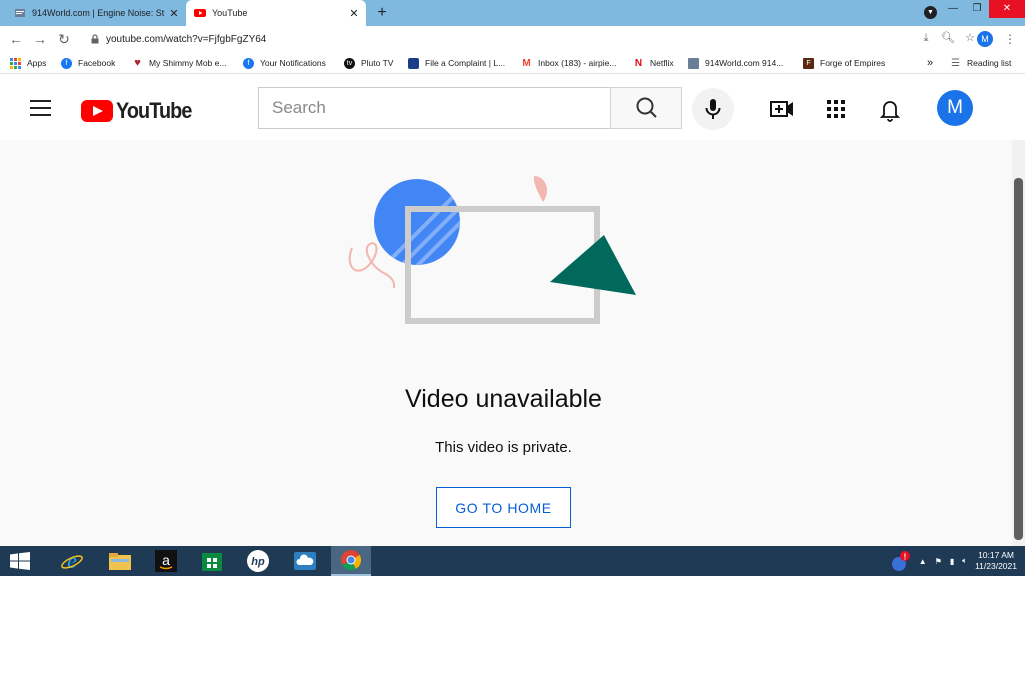  What do you see at coordinates (1018, 359) in the screenshot?
I see `scrollbar-thumb` at bounding box center [1018, 359].